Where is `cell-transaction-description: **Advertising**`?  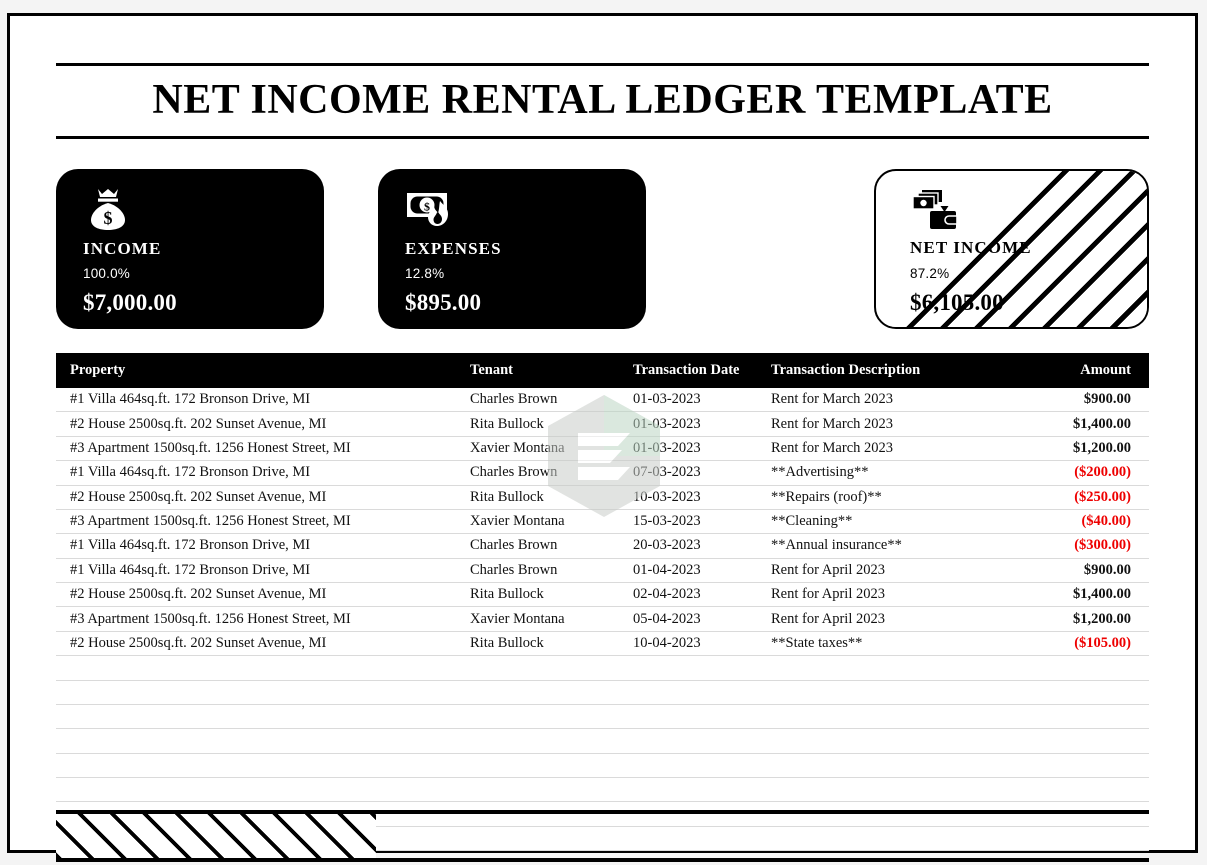
cell-transaction-description: **Advertising** is located at coordinates (896, 473).